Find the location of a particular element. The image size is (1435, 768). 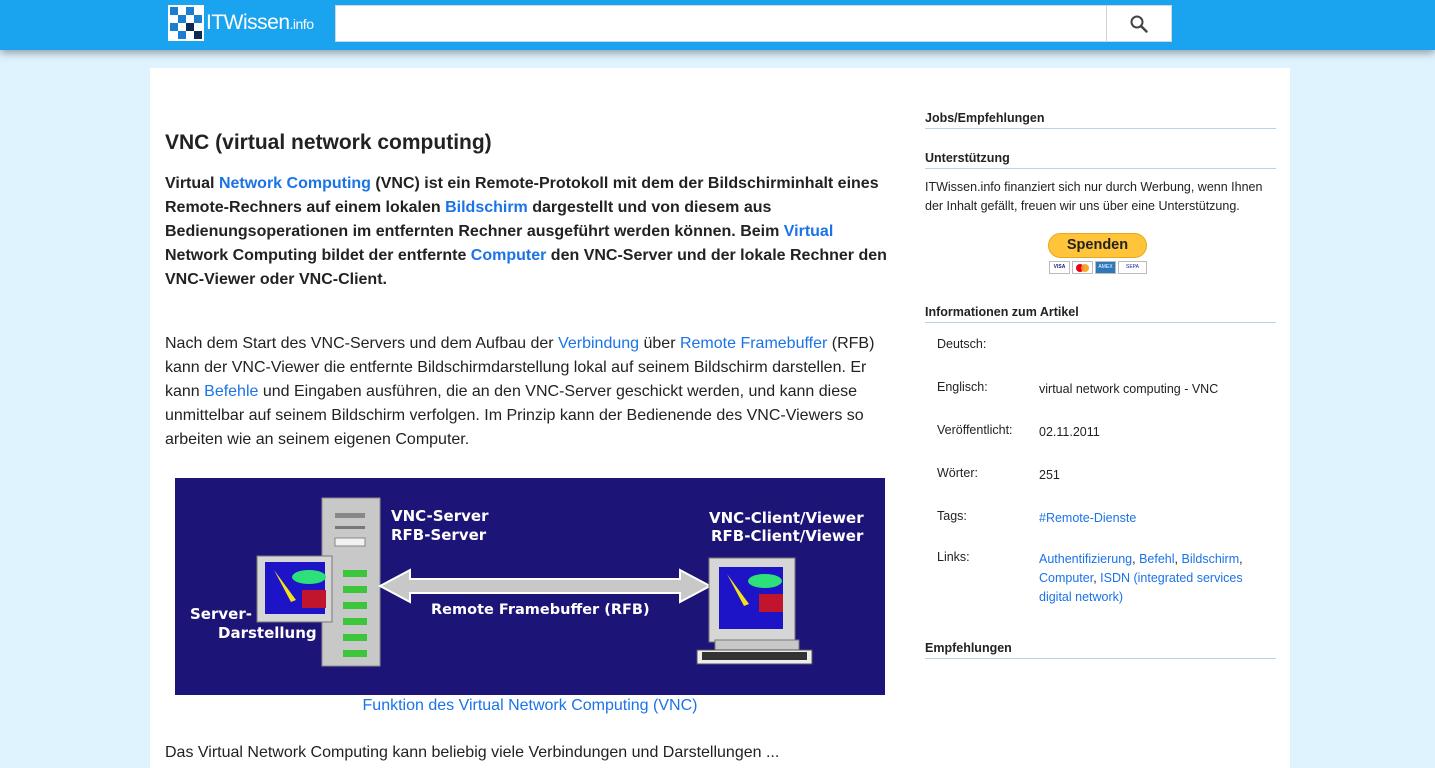

top-bar: ITWissen.info is located at coordinates (717, 25).